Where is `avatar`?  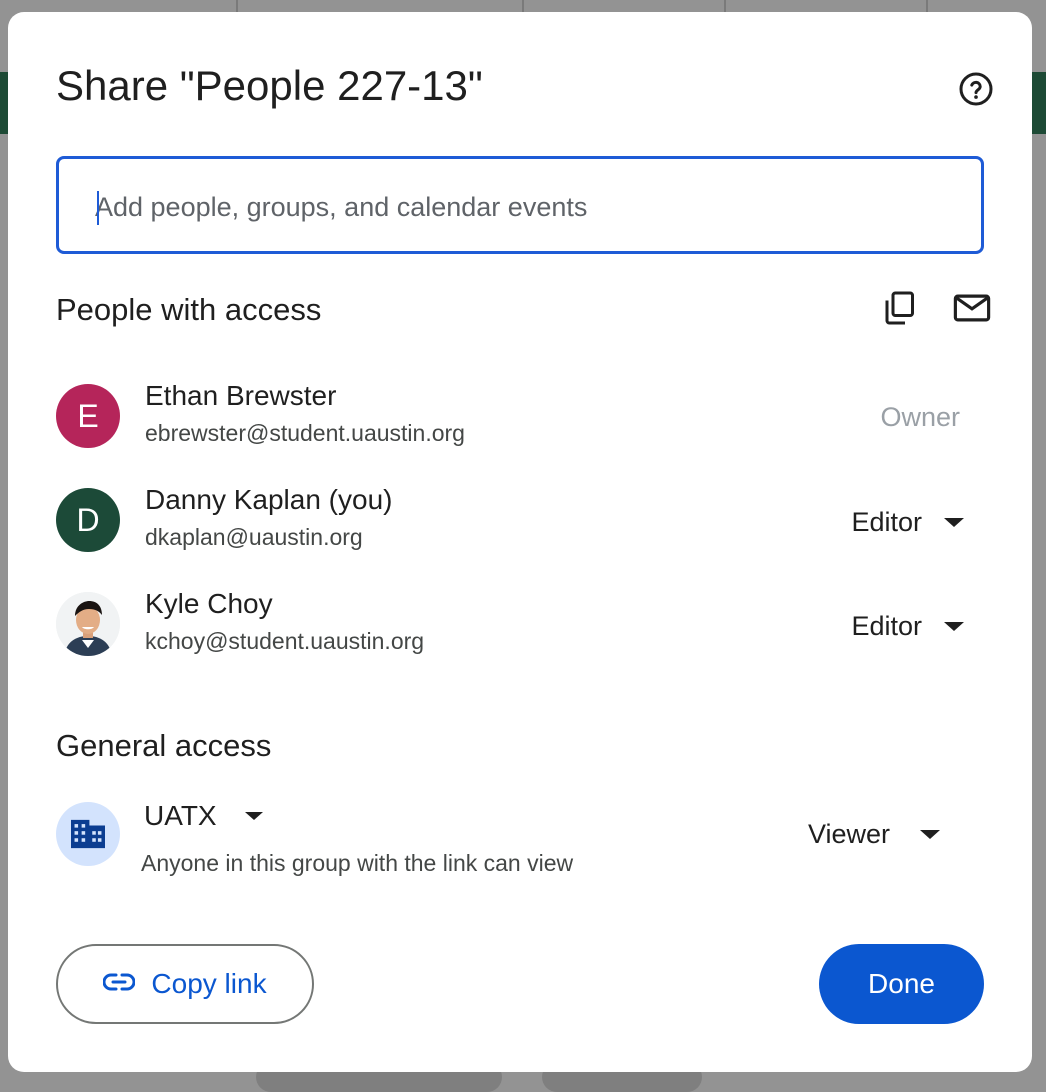 avatar is located at coordinates (88, 624).